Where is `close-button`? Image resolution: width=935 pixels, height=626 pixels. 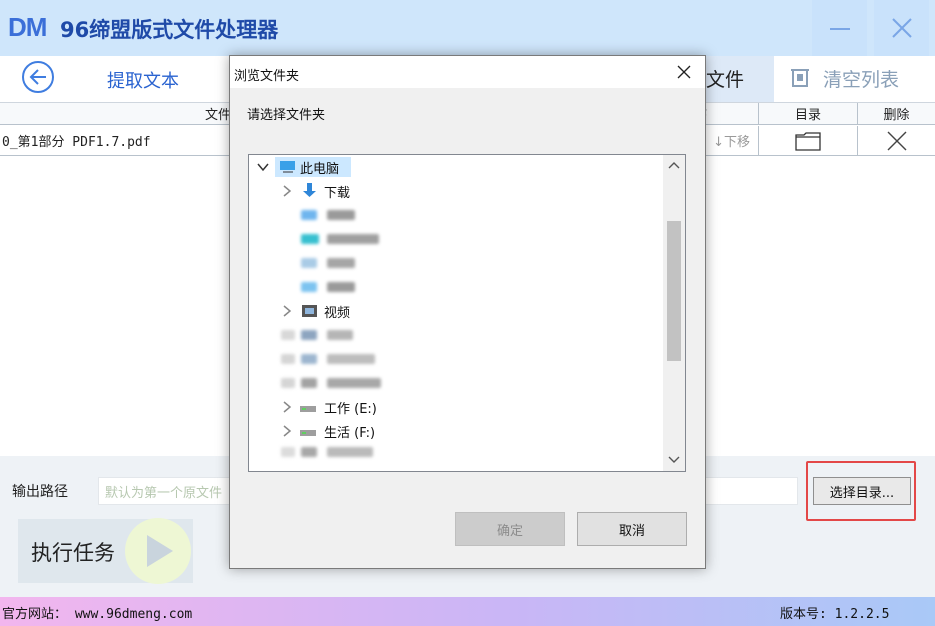 close-button is located at coordinates (901, 28).